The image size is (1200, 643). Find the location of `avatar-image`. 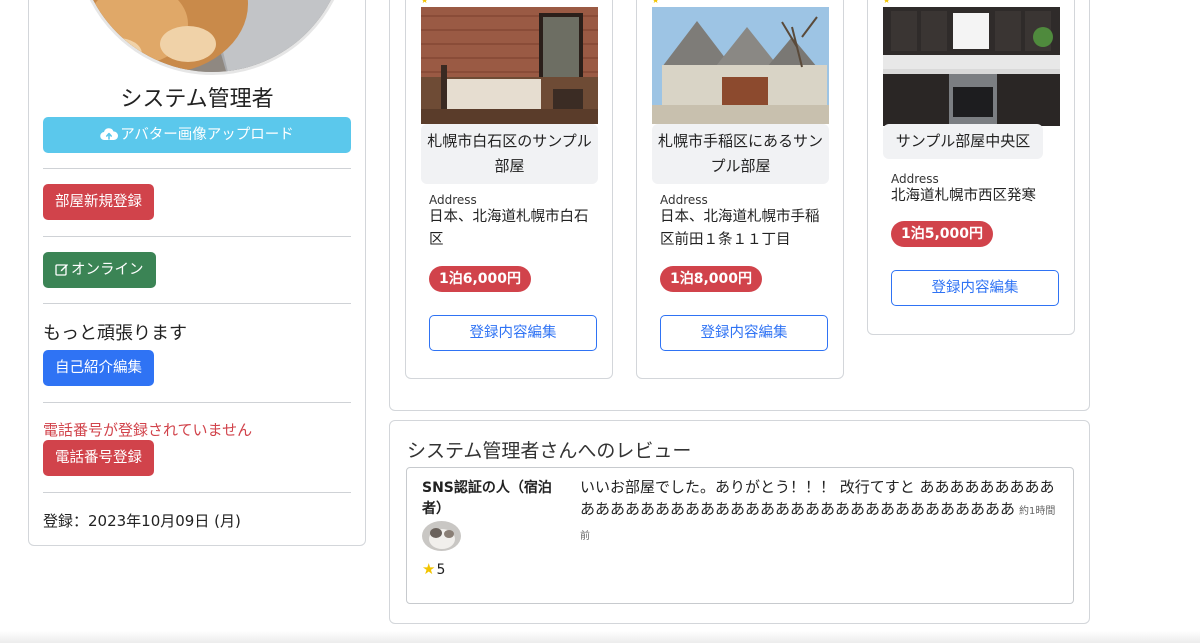

avatar-image is located at coordinates (212, 36).